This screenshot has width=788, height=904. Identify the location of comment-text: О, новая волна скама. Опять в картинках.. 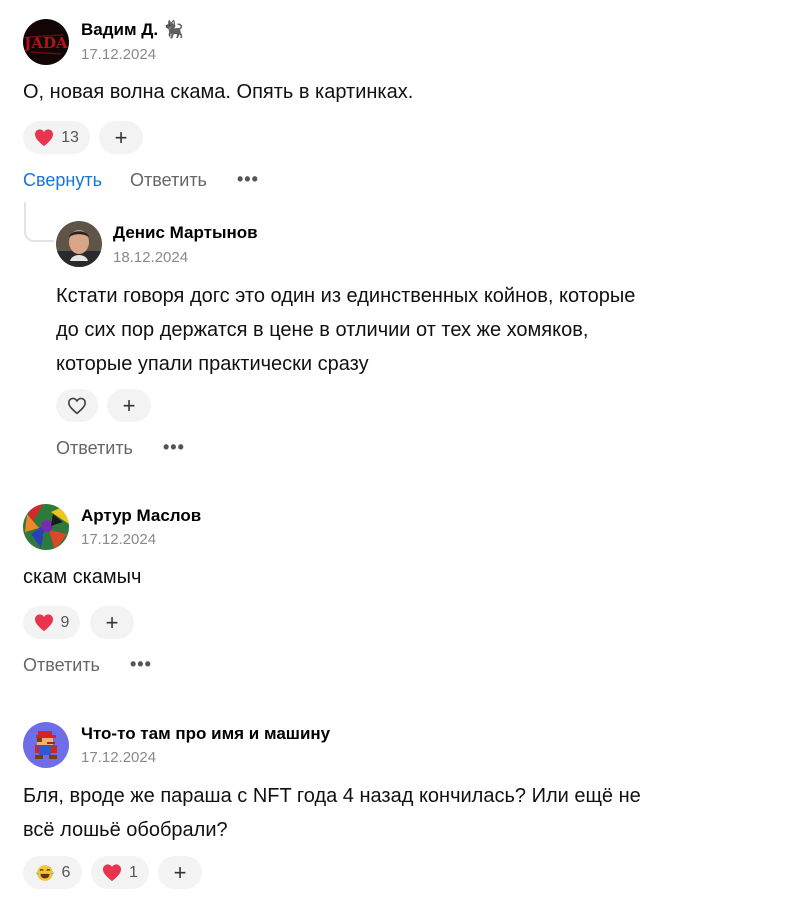
(218, 92).